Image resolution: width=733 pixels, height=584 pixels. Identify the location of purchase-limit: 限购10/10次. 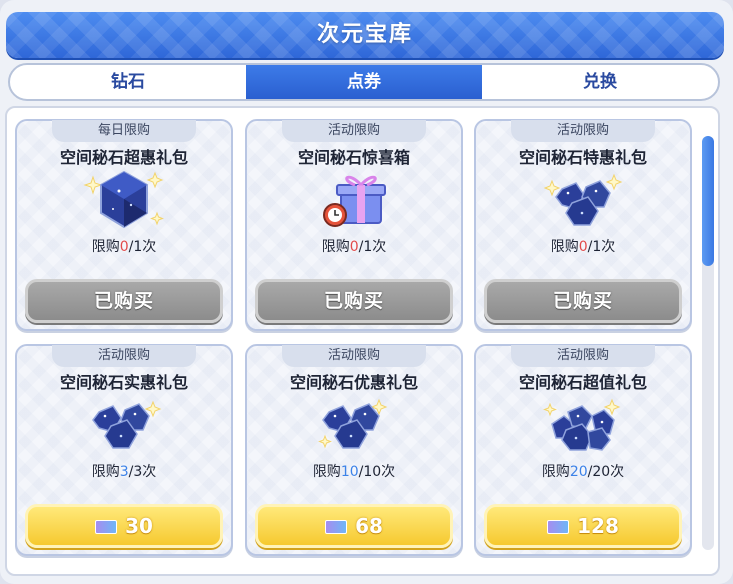
(354, 472).